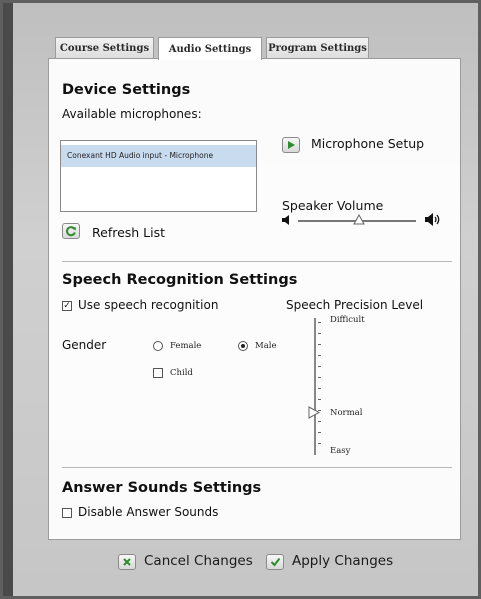 This screenshot has height=599, width=481. I want to click on list-item: Conexant HD Audio input - Microphone, so click(158, 156).